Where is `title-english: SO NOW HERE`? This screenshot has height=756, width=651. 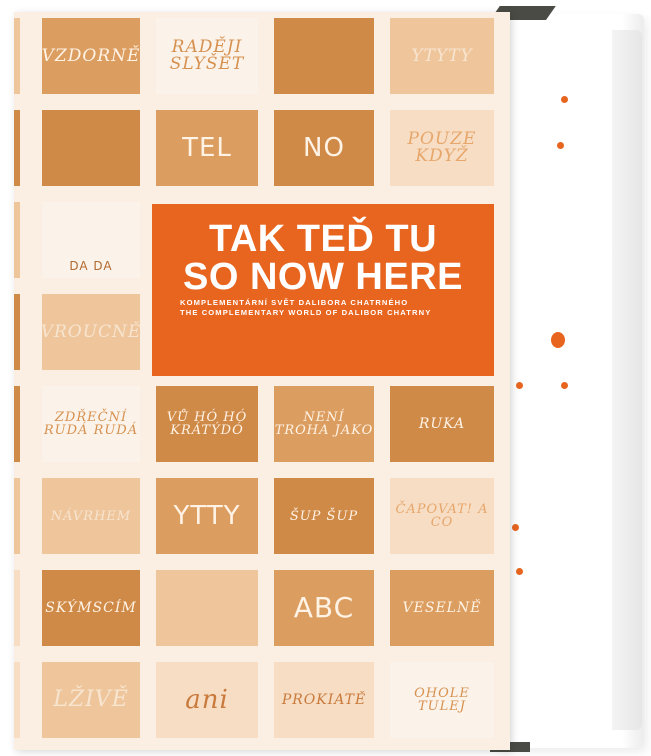
title-english: SO NOW HERE is located at coordinates (323, 277).